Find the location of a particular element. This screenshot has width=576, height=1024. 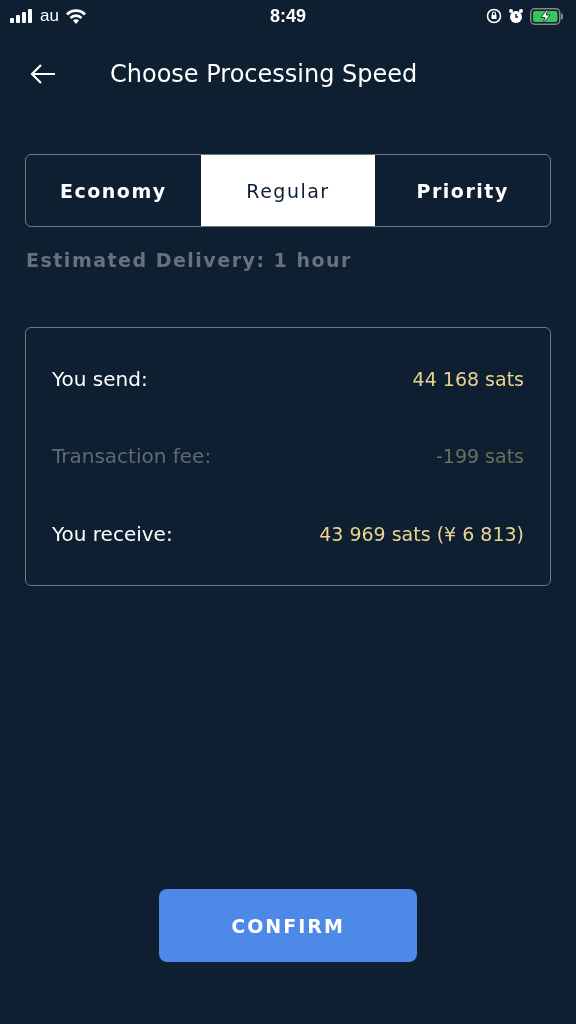

signal-icon is located at coordinates (22, 16).